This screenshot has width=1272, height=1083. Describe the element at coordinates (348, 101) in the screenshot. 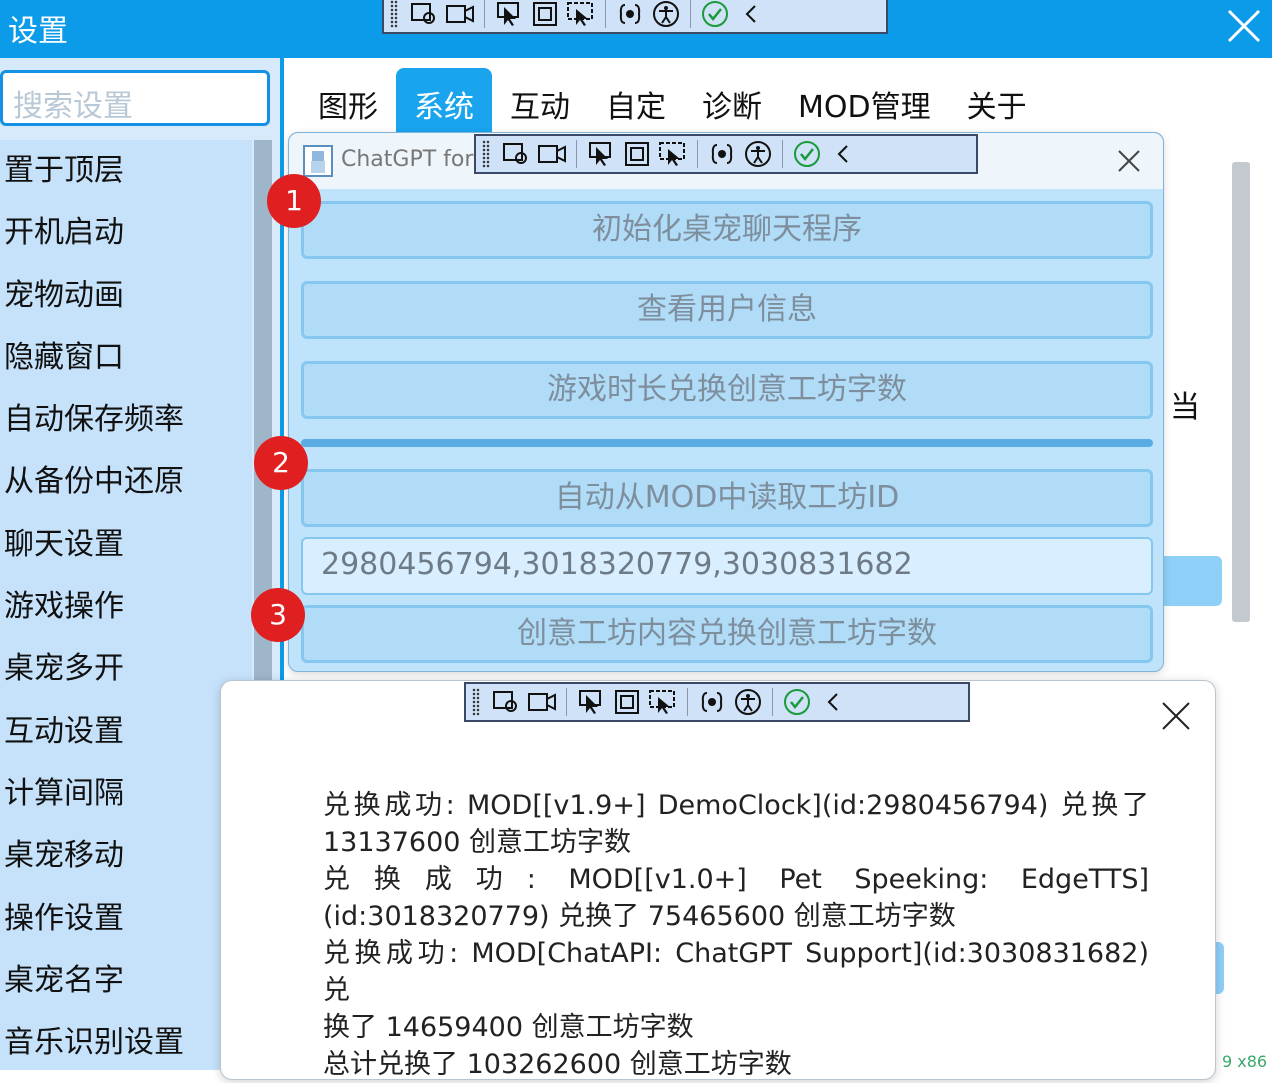

I see `tab-graphics: 图形` at that location.